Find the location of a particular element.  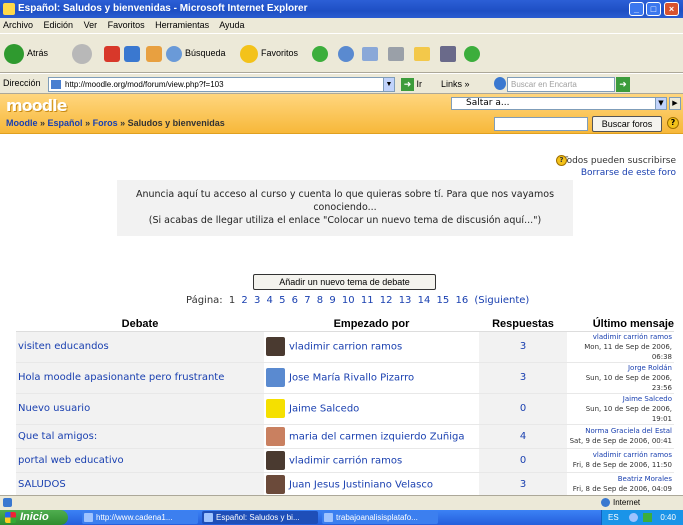

author-link: Jaime Salcedo is located at coordinates (324, 409).